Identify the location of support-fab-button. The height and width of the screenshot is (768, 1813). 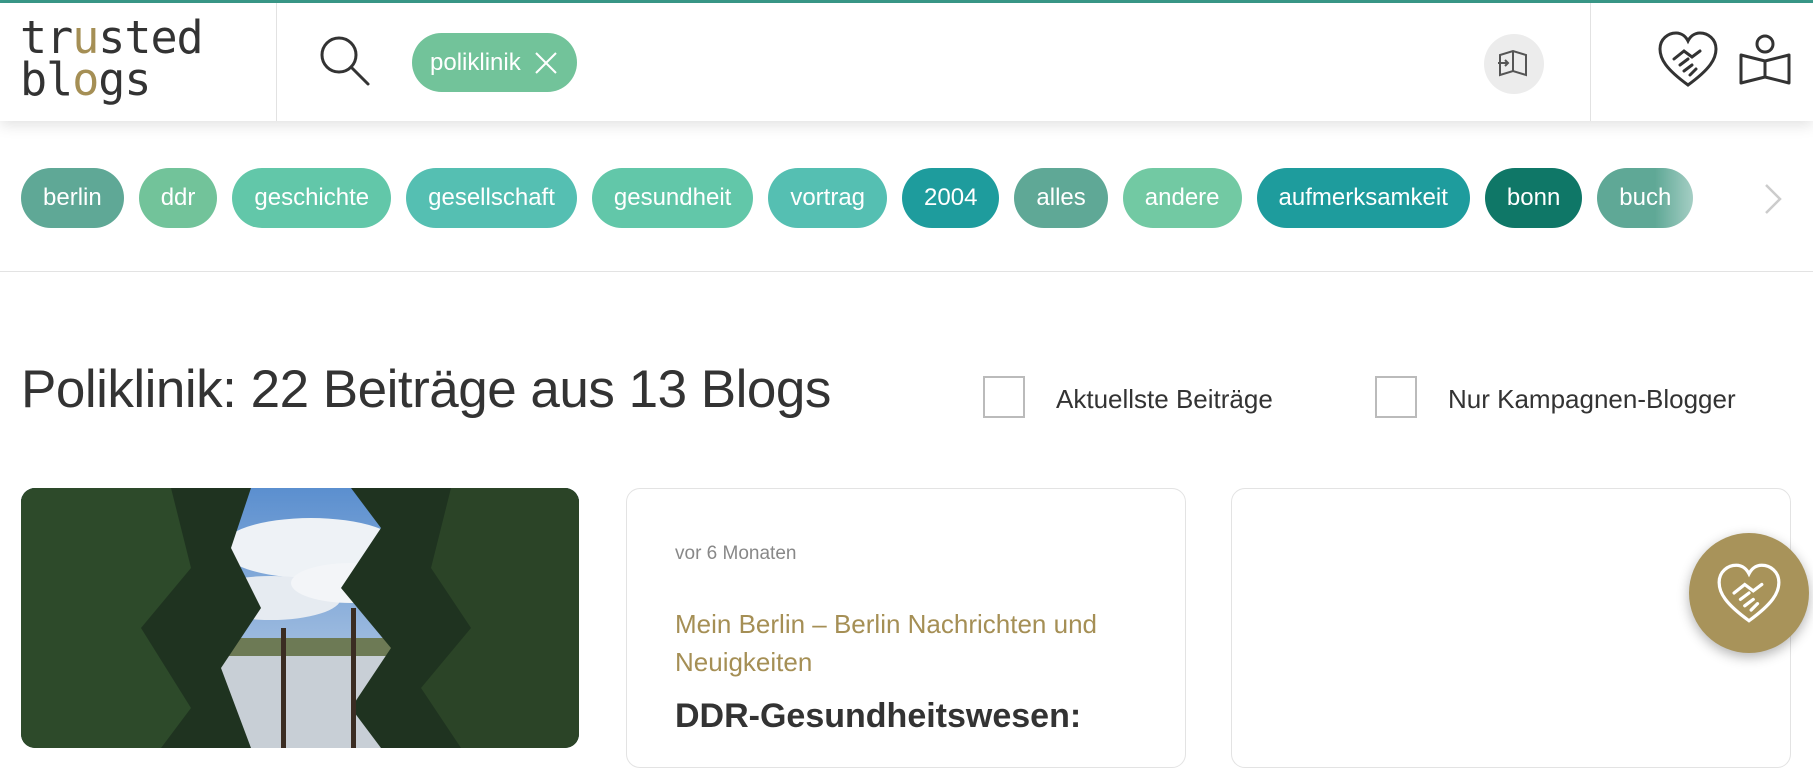
(1749, 593).